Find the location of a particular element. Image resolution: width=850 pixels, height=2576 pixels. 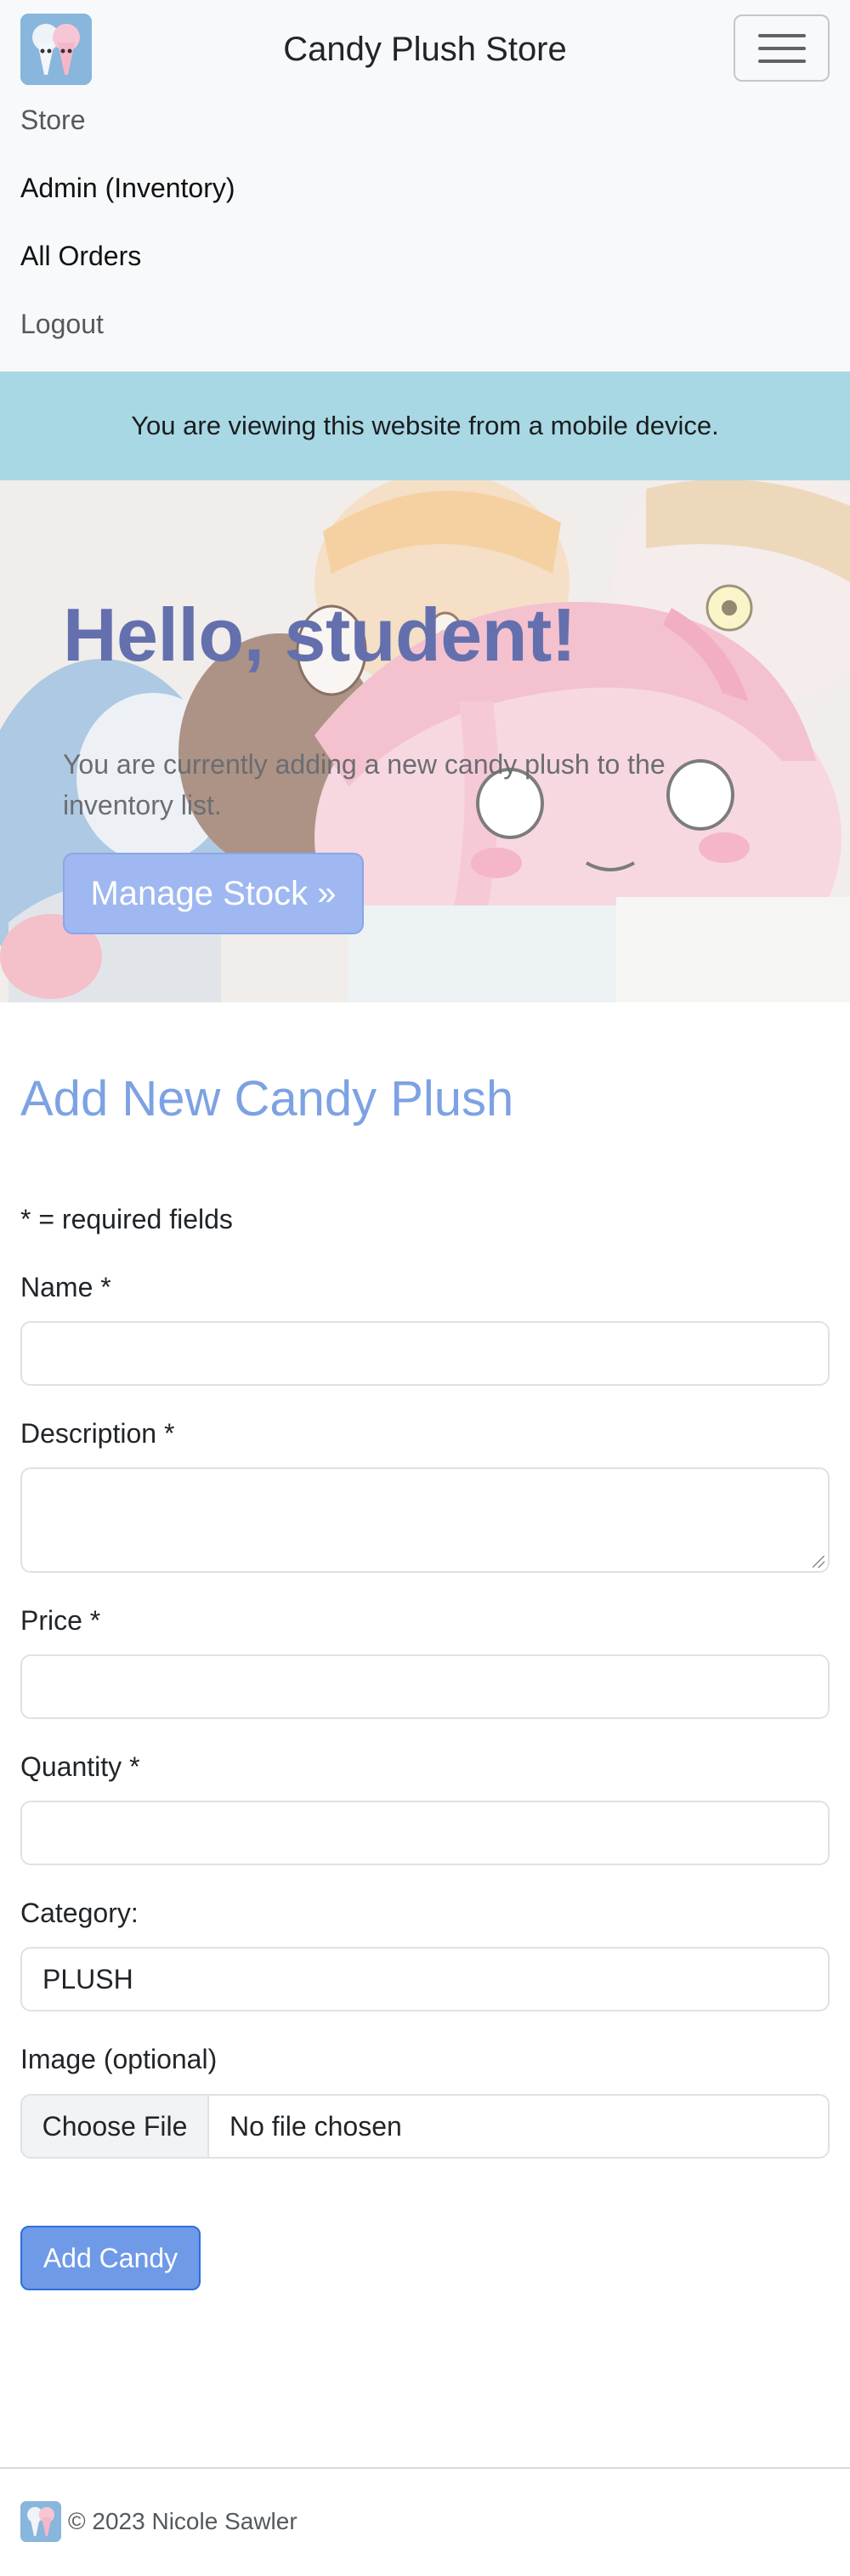

resize-handle-icon is located at coordinates (818, 1562).